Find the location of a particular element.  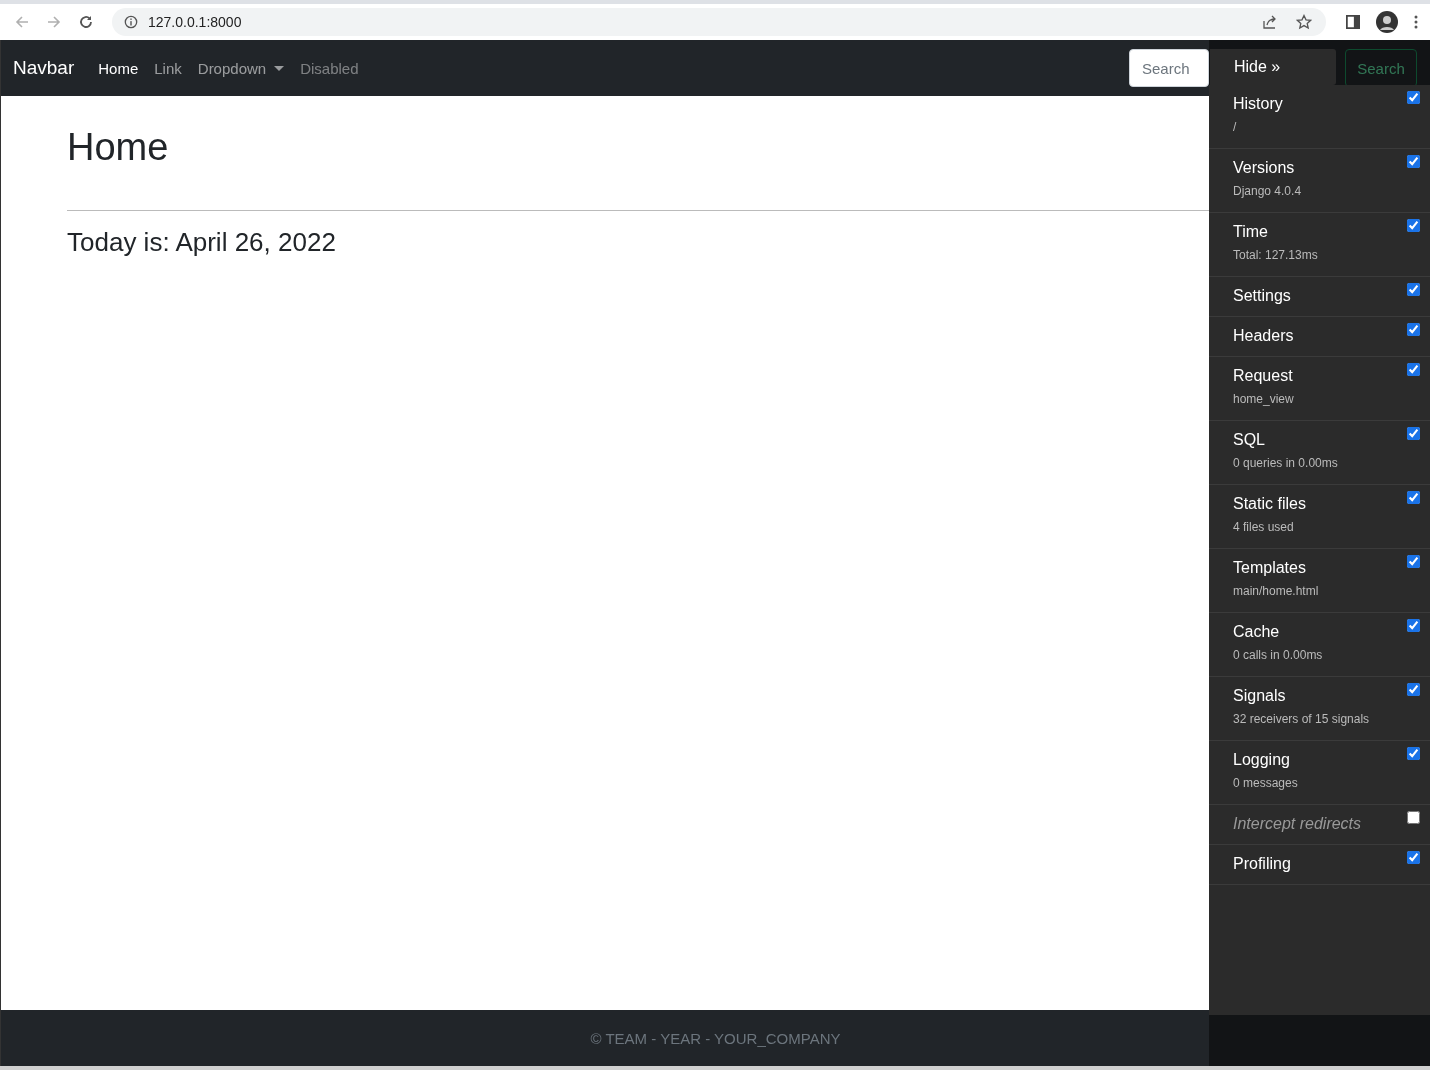

panel-item: History / is located at coordinates (1319, 117).